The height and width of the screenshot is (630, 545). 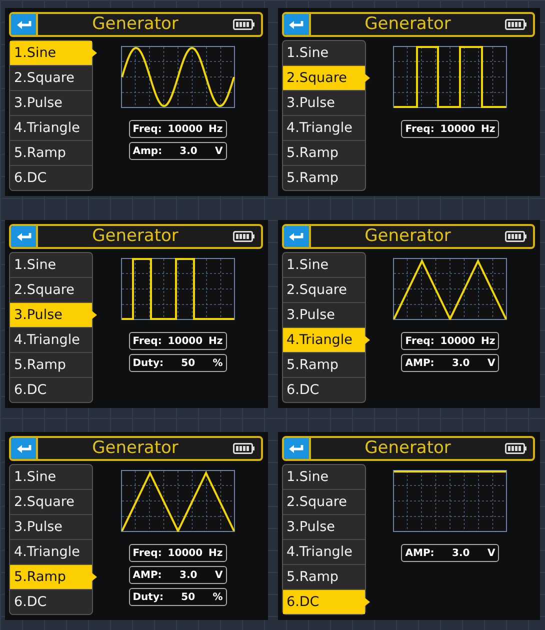 What do you see at coordinates (147, 151) in the screenshot?
I see `parameter-label: Amp:` at bounding box center [147, 151].